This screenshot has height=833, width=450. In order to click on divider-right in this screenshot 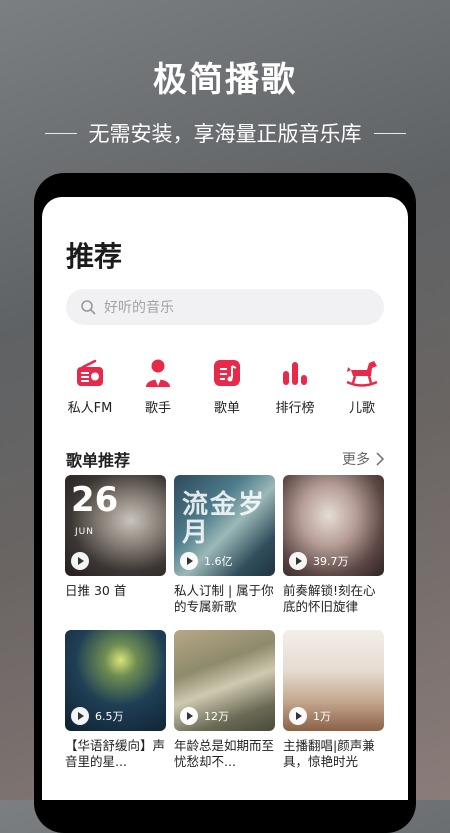, I will do `click(389, 133)`.